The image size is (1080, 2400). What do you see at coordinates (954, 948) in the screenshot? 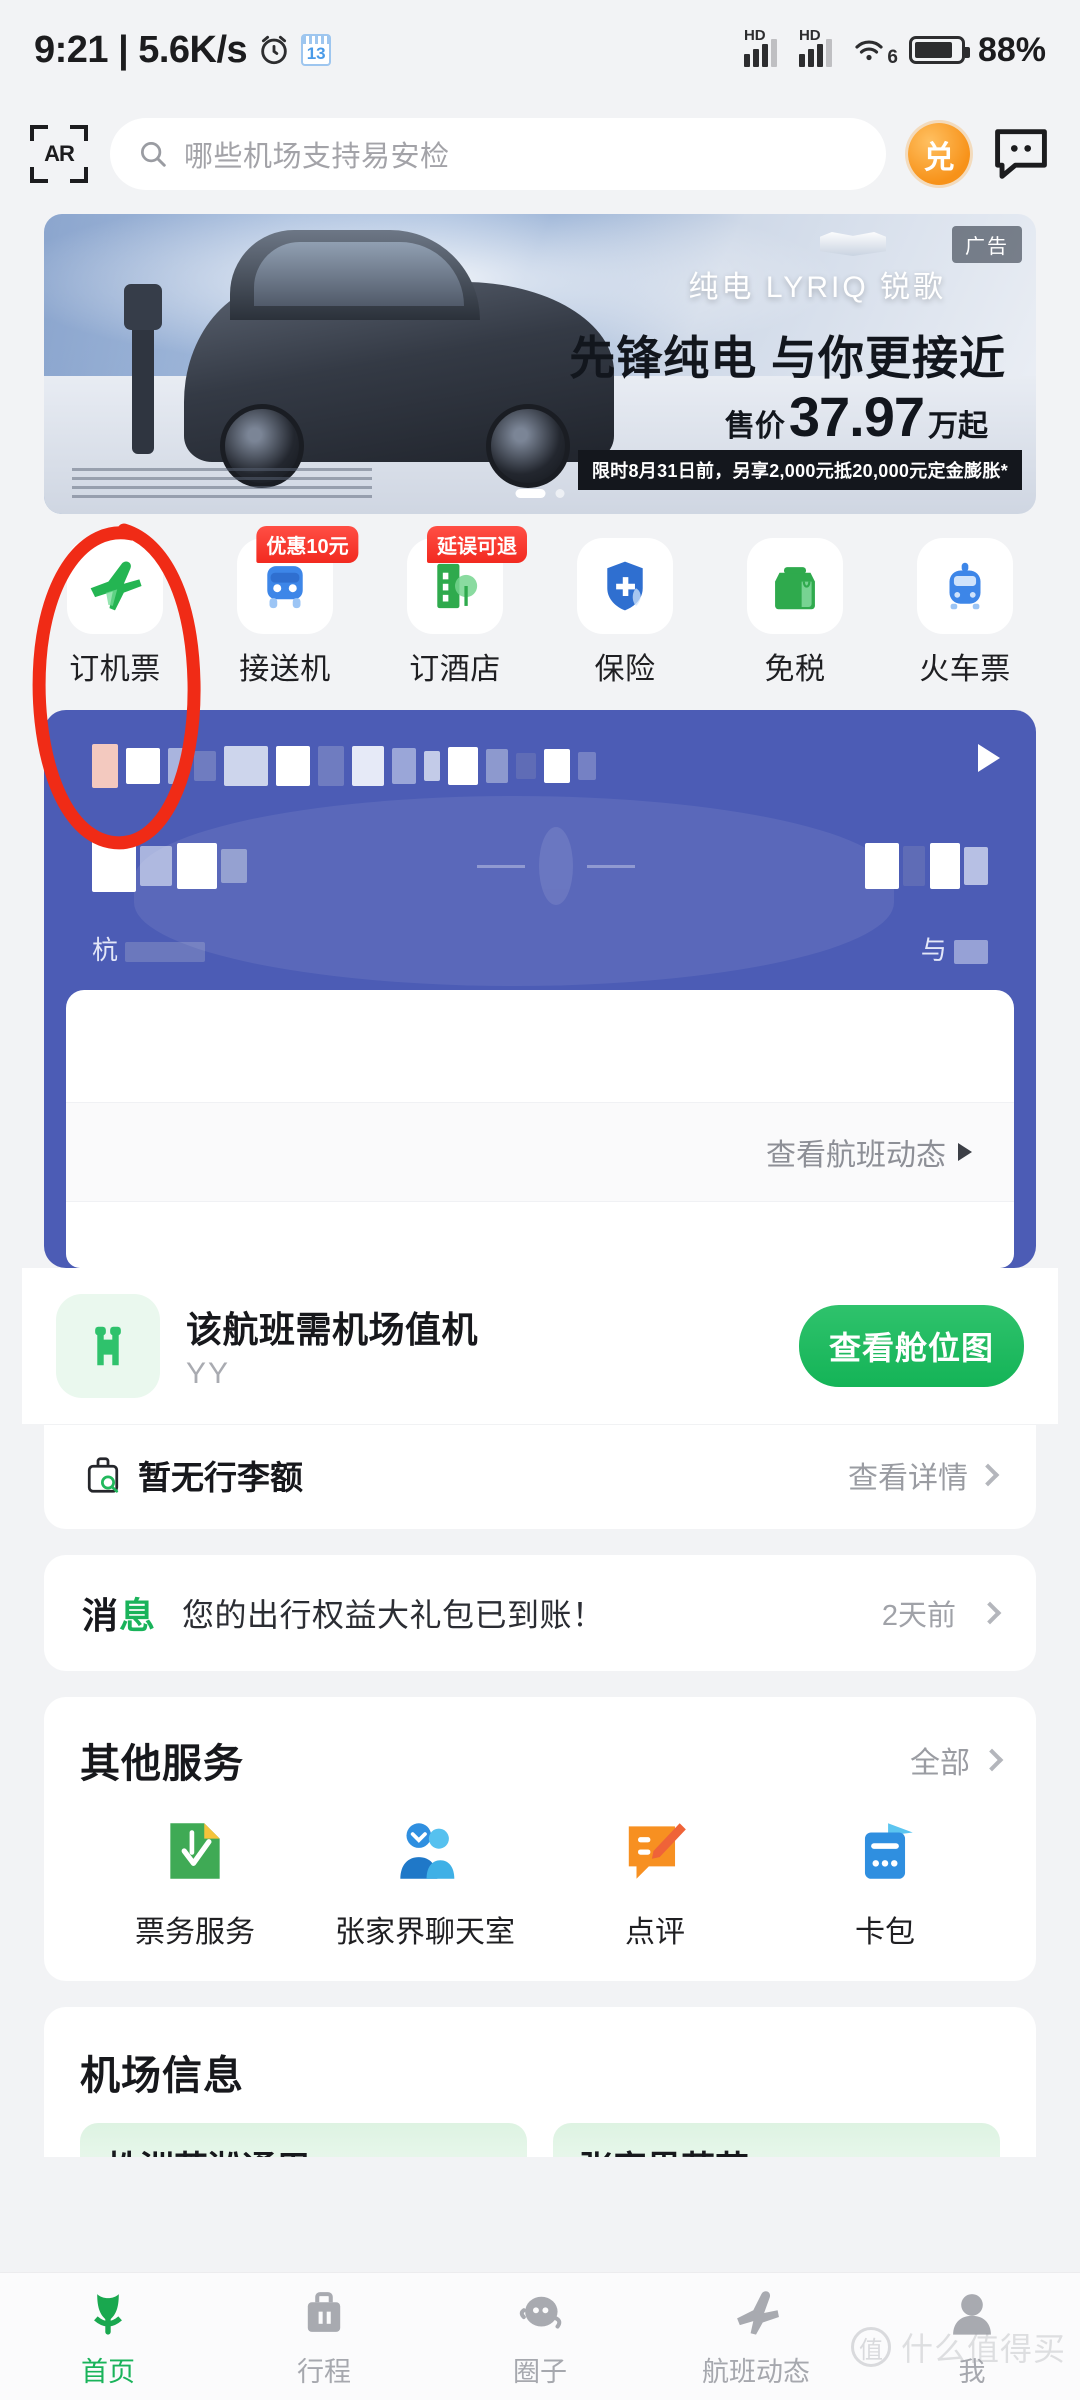
I see `arrival-sub-redacted: 与` at bounding box center [954, 948].